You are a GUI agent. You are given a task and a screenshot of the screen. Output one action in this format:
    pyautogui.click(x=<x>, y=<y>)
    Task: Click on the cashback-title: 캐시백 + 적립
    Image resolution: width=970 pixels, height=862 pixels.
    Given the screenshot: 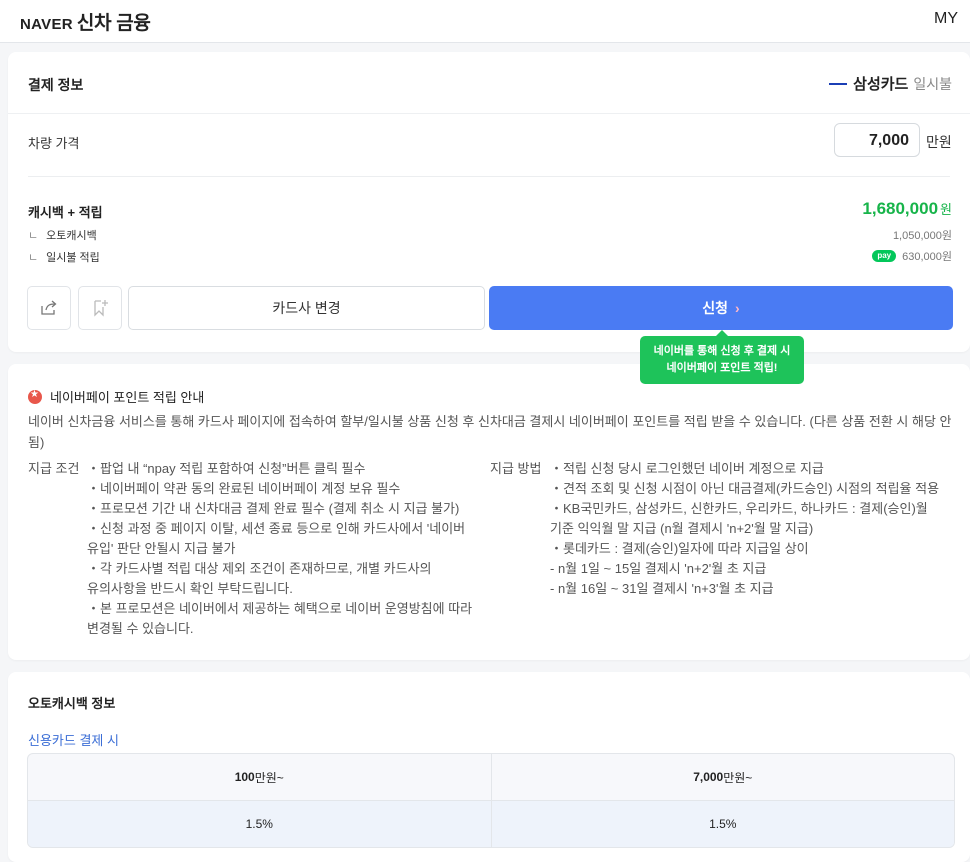 What is the action you would take?
    pyautogui.click(x=65, y=212)
    